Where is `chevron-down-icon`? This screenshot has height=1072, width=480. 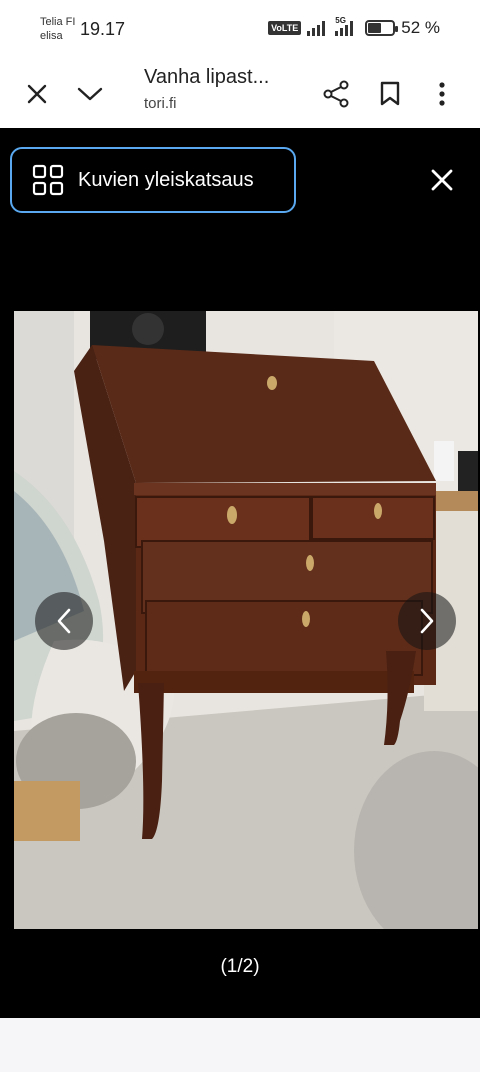 chevron-down-icon is located at coordinates (90, 94).